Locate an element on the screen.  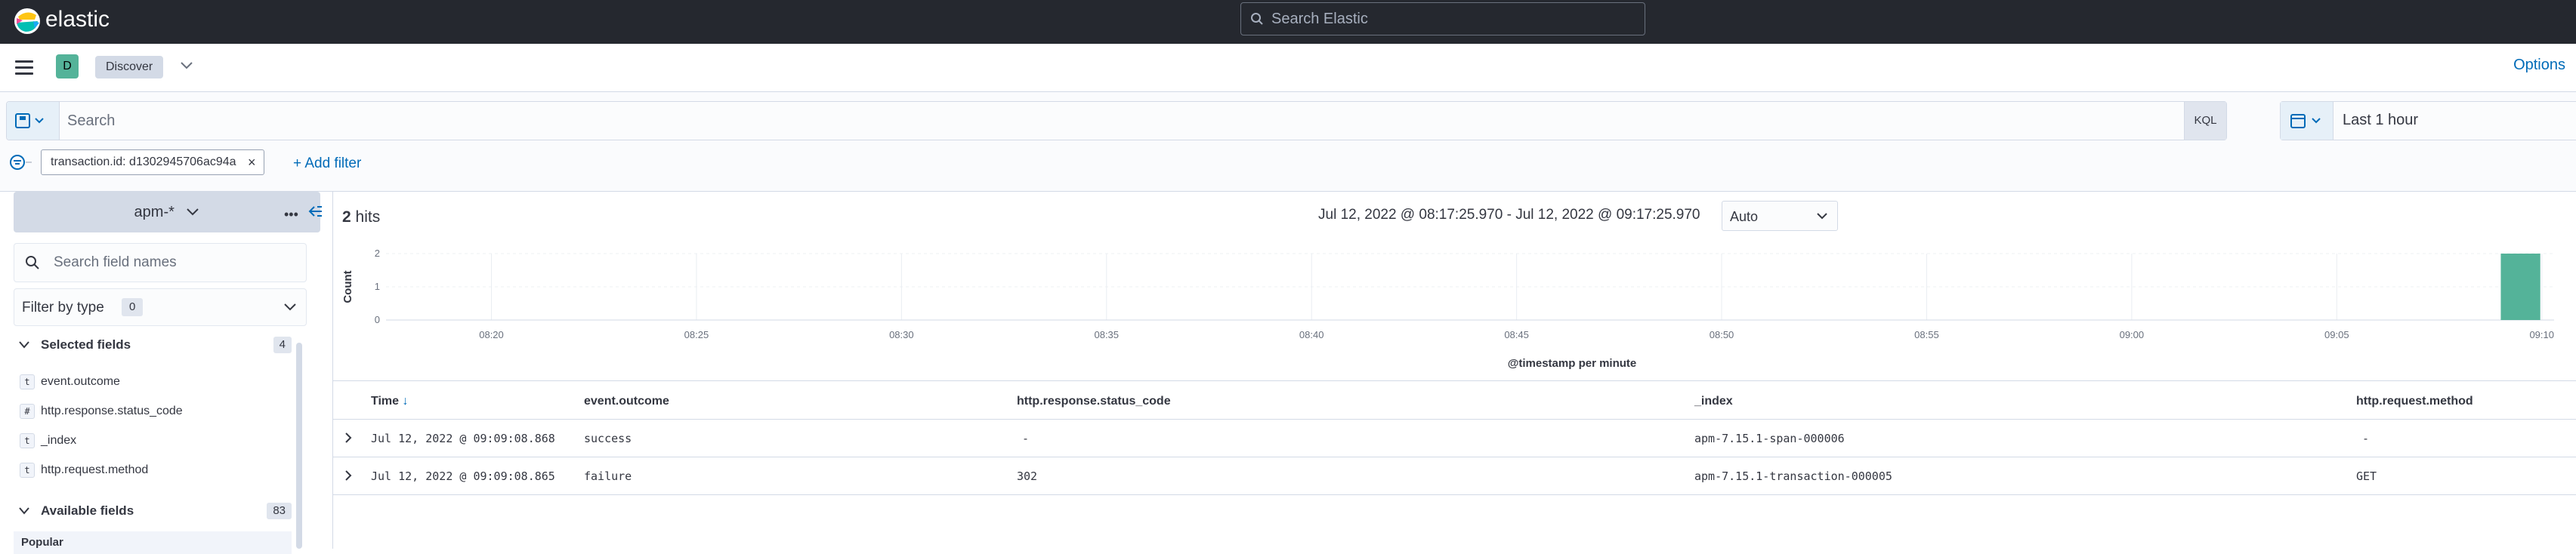
selected-fields-header: Selected fields 4 is located at coordinates (153, 345).